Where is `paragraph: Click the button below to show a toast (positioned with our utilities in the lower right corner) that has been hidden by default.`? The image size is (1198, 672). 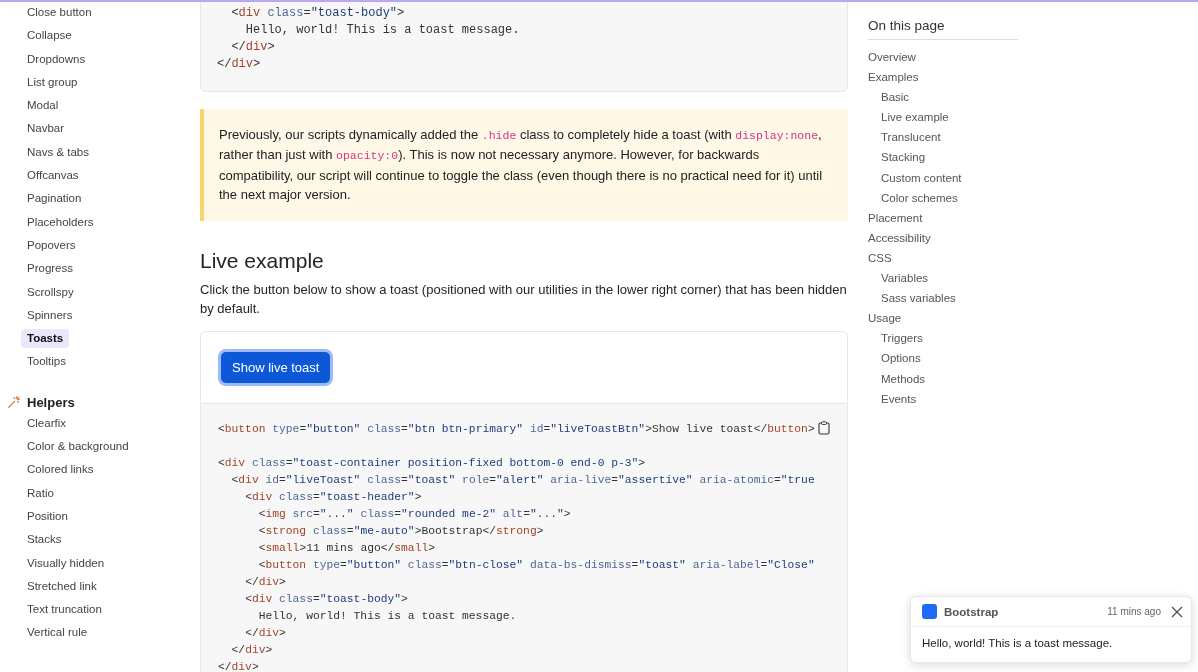
paragraph: Click the button below to show a toast (positioned with our utilities in the lower right corner) that has been hidden by default. is located at coordinates (524, 299).